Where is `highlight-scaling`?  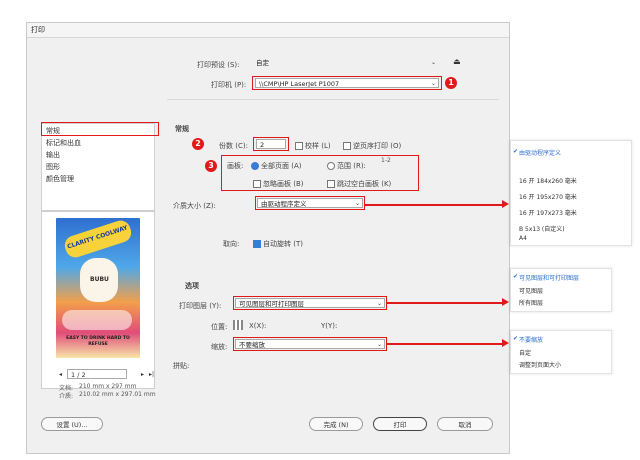 highlight-scaling is located at coordinates (310, 344).